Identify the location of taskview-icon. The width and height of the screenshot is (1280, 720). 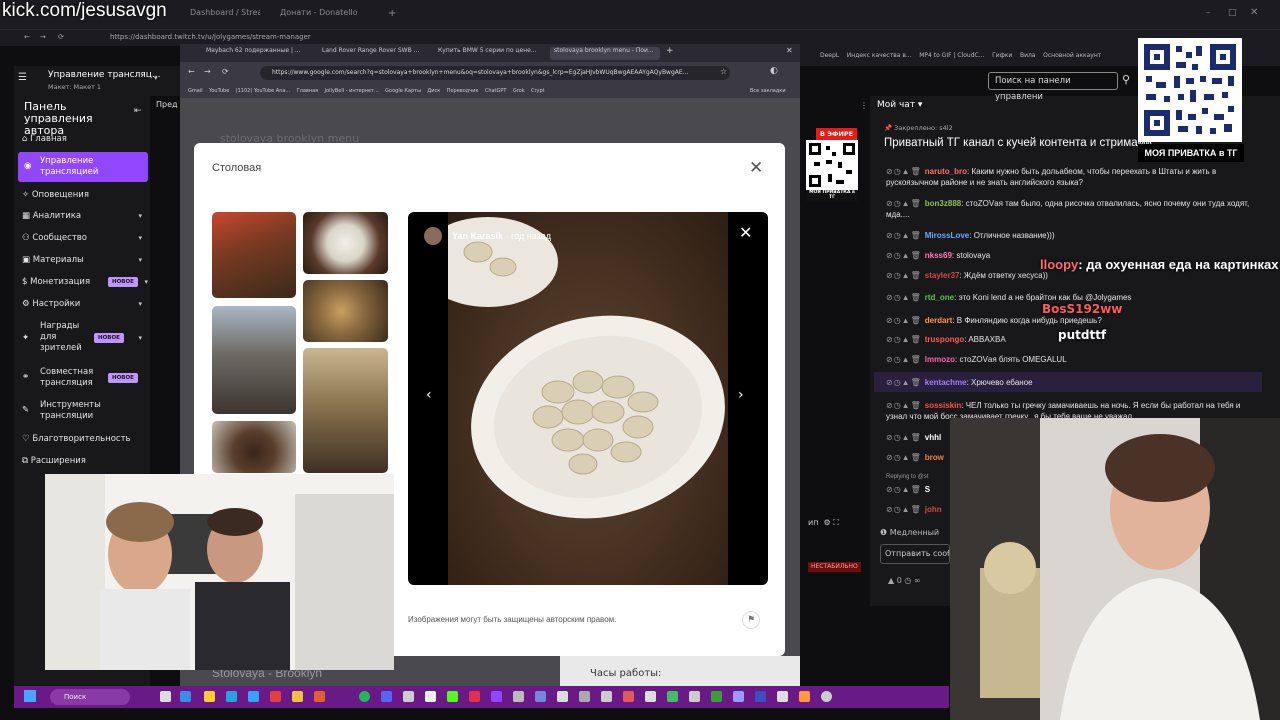
(165, 696).